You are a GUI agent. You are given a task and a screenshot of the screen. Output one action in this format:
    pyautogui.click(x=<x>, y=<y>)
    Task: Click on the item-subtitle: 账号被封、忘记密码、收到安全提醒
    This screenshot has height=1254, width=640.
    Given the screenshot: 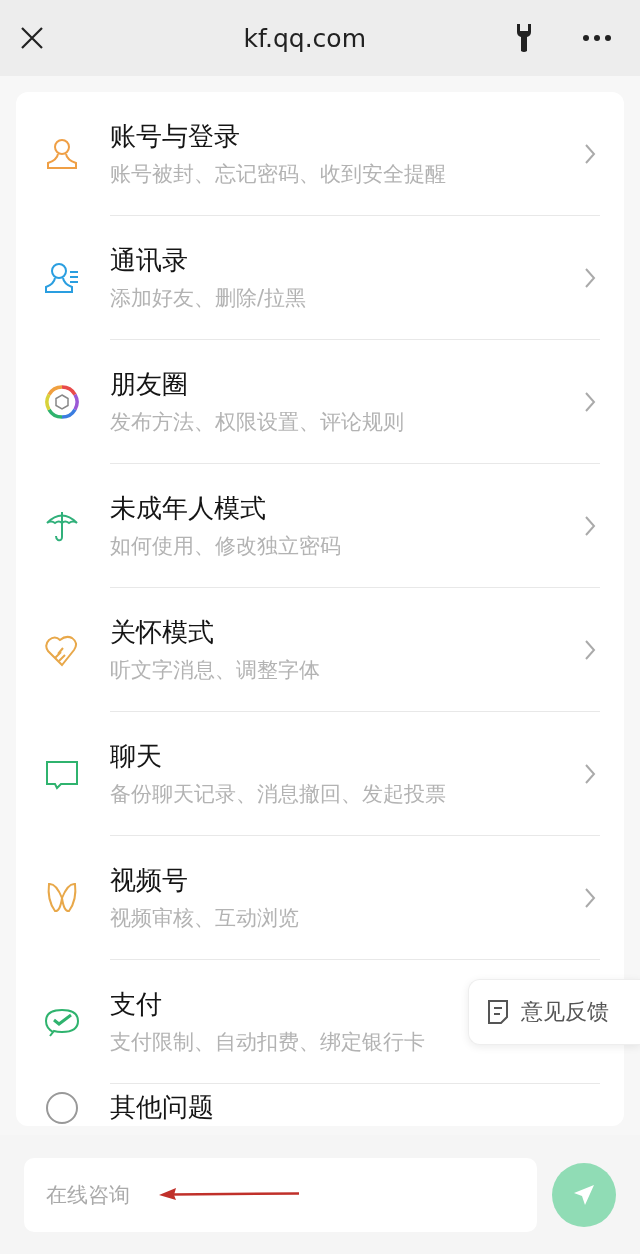 What is the action you would take?
    pyautogui.click(x=278, y=174)
    